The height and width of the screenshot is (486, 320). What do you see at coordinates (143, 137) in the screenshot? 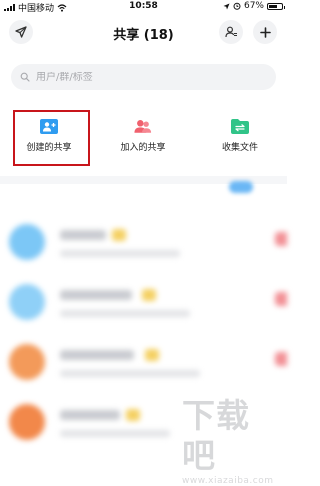
I see `joined-shares-button: 加入的共享` at bounding box center [143, 137].